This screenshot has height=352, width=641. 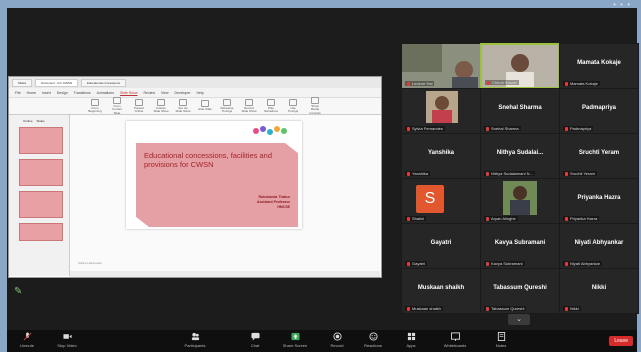 I want to click on participant-tile: Gayatri Gayatri, so click(x=441, y=246).